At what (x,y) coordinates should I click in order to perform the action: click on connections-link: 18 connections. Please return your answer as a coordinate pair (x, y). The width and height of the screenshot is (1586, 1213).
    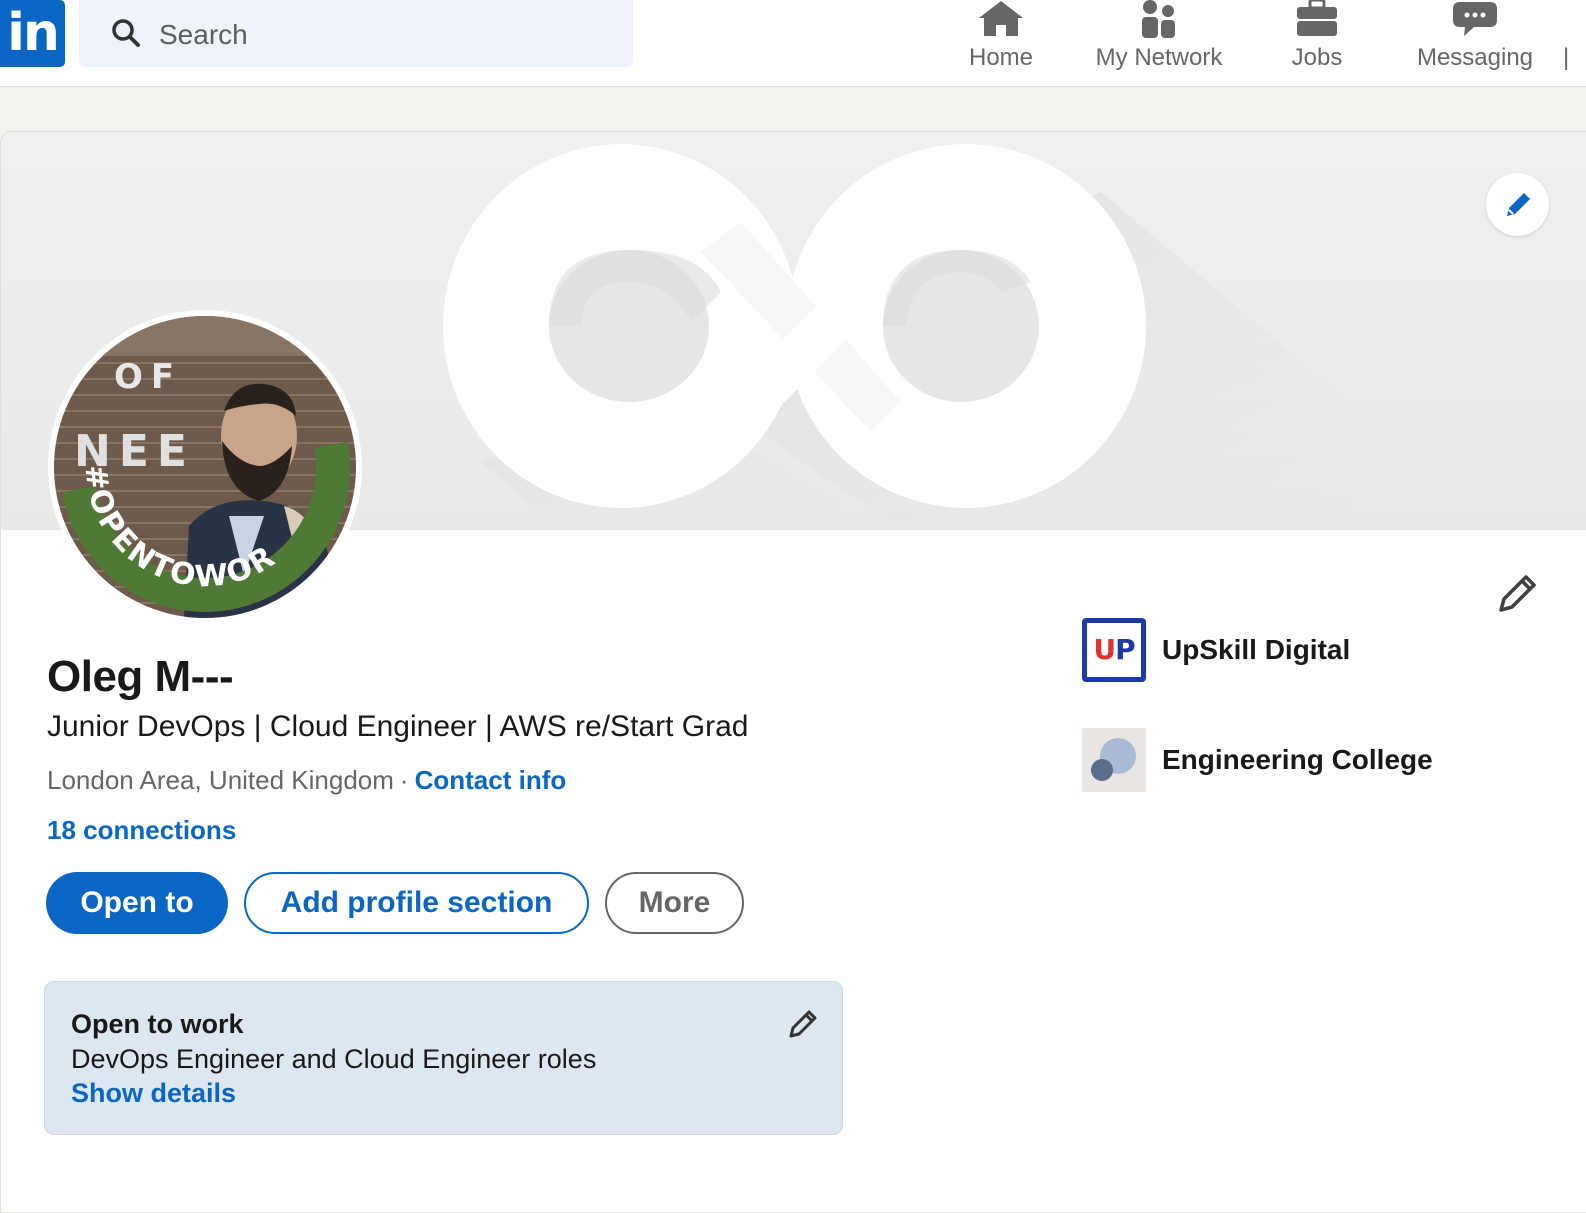
    Looking at the image, I should click on (141, 830).